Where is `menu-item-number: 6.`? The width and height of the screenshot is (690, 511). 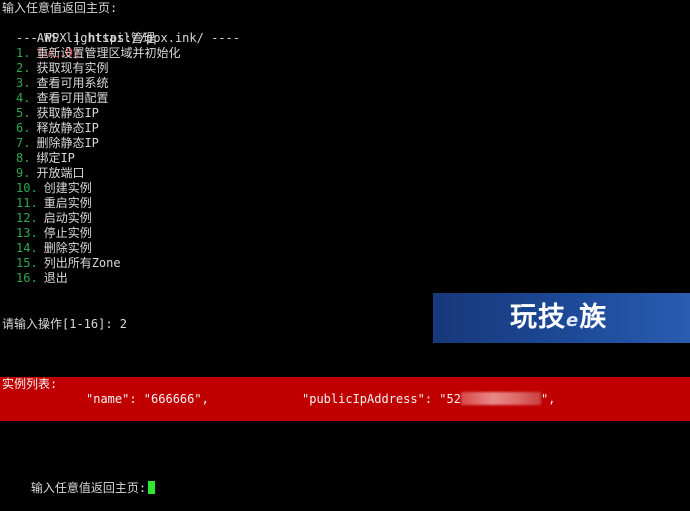
menu-item-number: 6. is located at coordinates (23, 128).